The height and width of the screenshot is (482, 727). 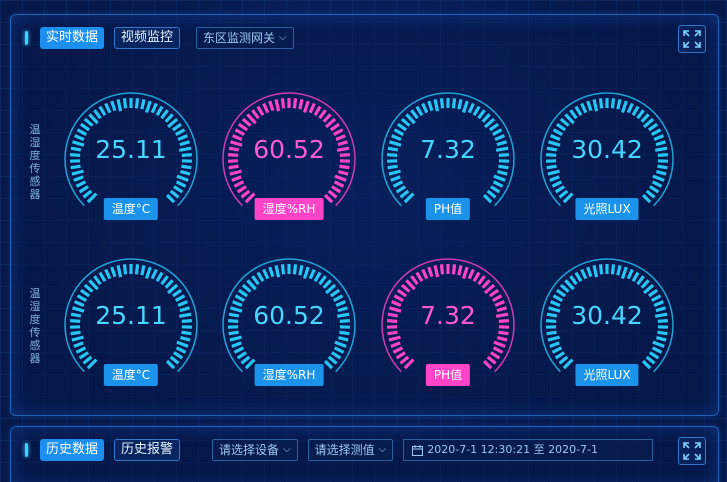 What do you see at coordinates (344, 450) in the screenshot?
I see `metric-select-value: 请选择测值` at bounding box center [344, 450].